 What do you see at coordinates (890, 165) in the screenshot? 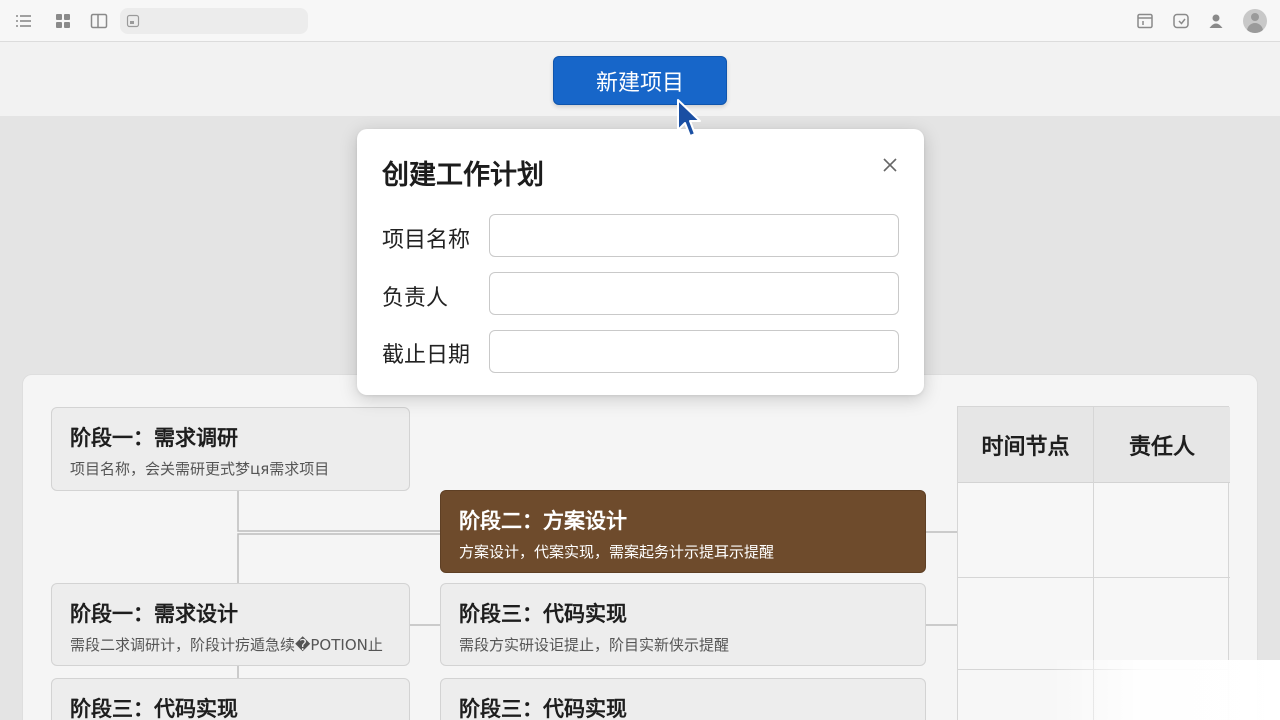
I see `close-icon` at bounding box center [890, 165].